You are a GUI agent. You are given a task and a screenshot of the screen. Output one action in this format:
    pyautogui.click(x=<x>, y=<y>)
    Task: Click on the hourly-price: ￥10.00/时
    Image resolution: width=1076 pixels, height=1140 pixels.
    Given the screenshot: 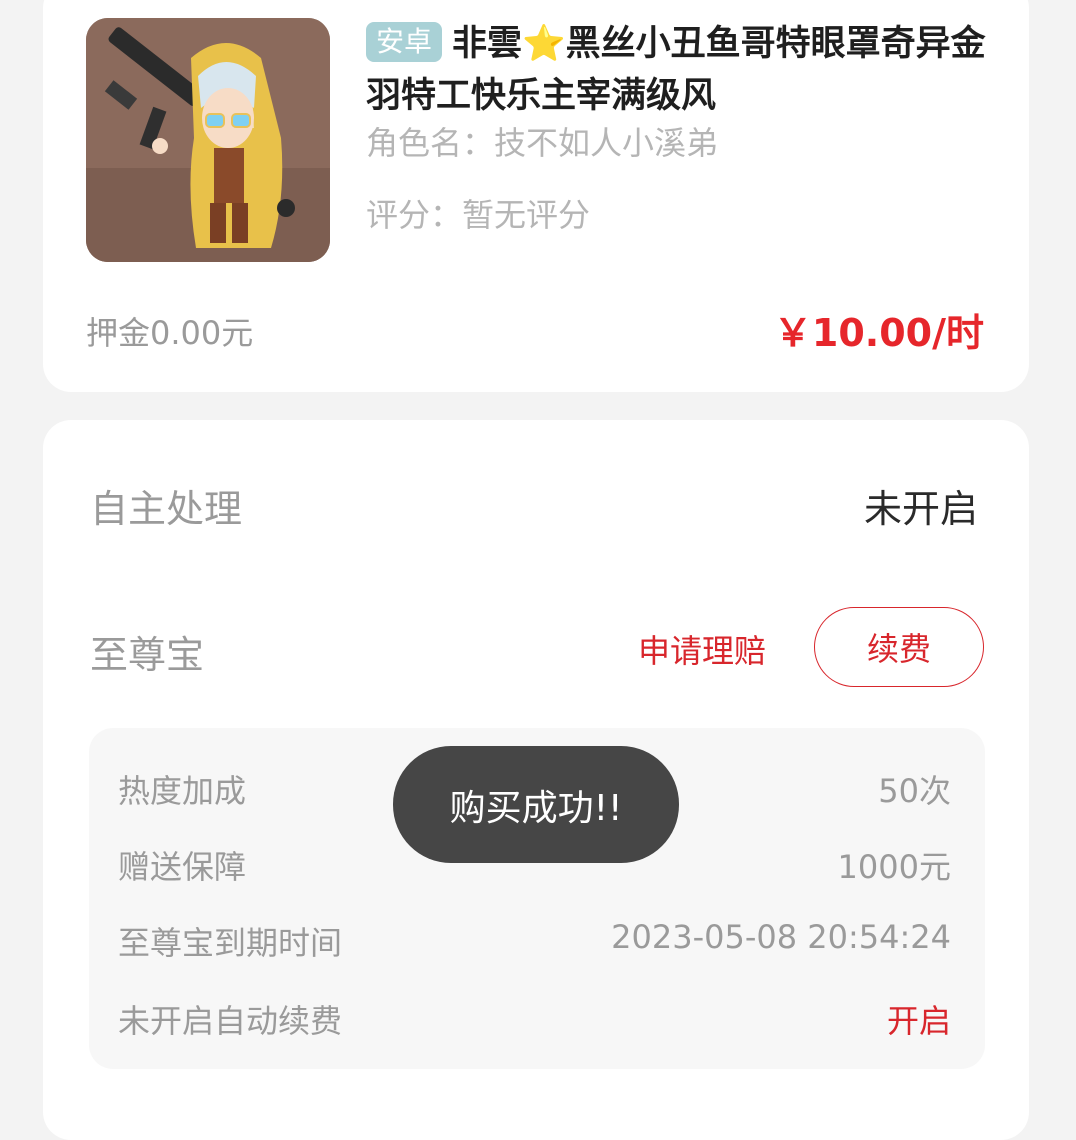 What is the action you would take?
    pyautogui.click(x=878, y=333)
    